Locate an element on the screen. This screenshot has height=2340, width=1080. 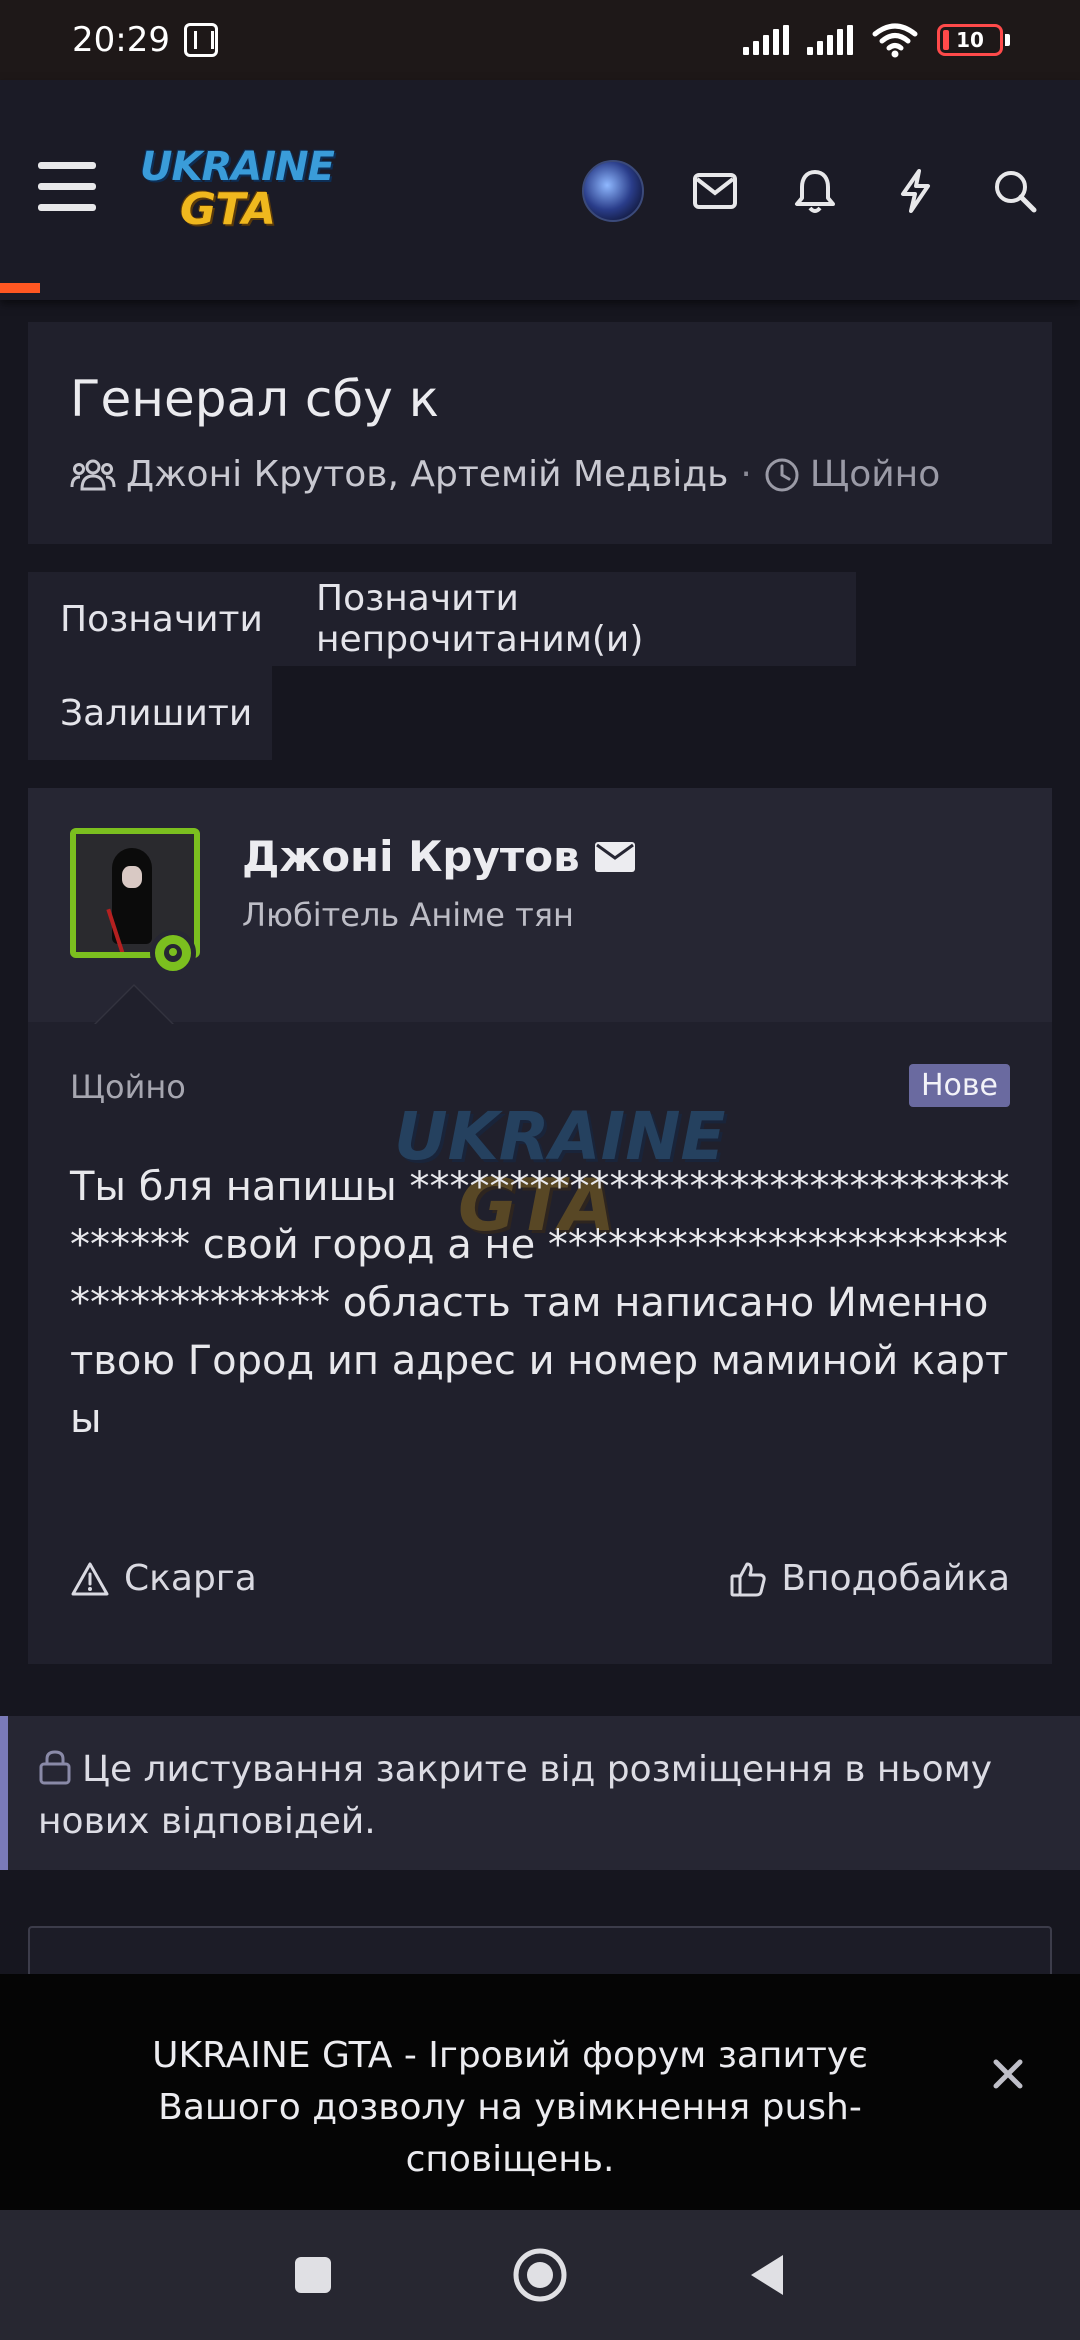
status-bar: 20:29 10 is located at coordinates (540, 40).